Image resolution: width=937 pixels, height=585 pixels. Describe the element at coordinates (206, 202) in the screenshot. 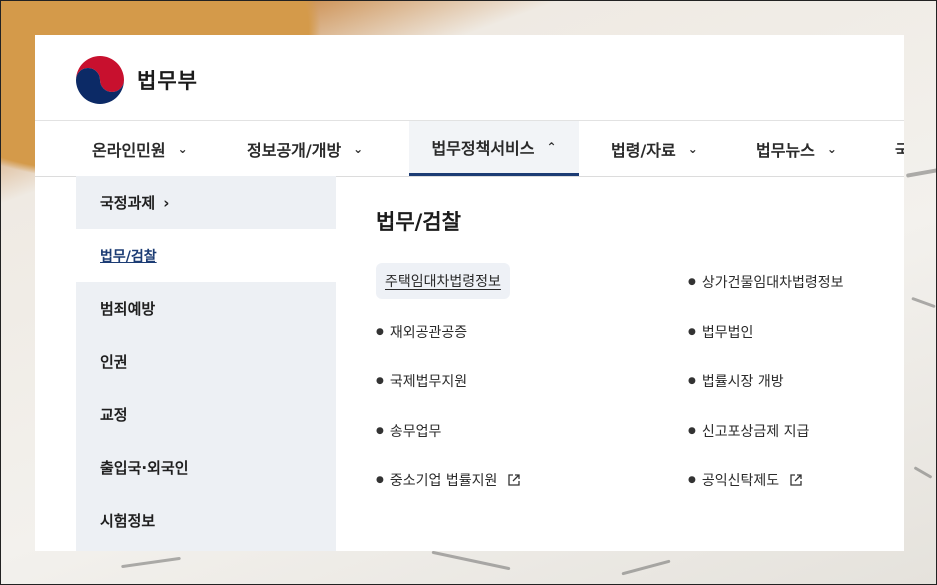

I see `sidebar-item-national-tasks: 국정과제 ›` at that location.